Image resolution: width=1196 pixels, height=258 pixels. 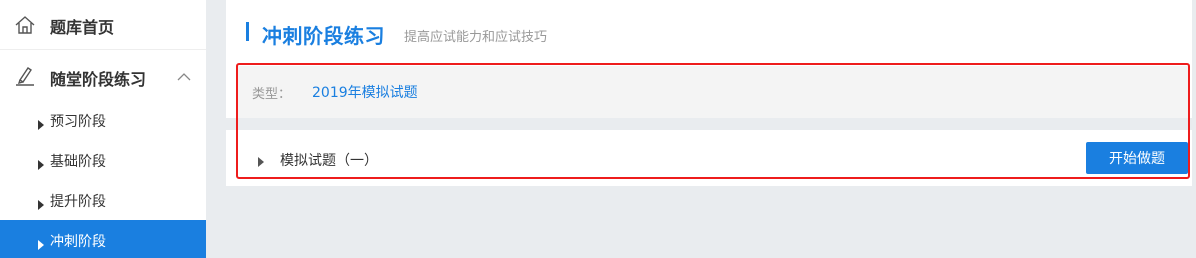 What do you see at coordinates (25, 25) in the screenshot?
I see `home-icon` at bounding box center [25, 25].